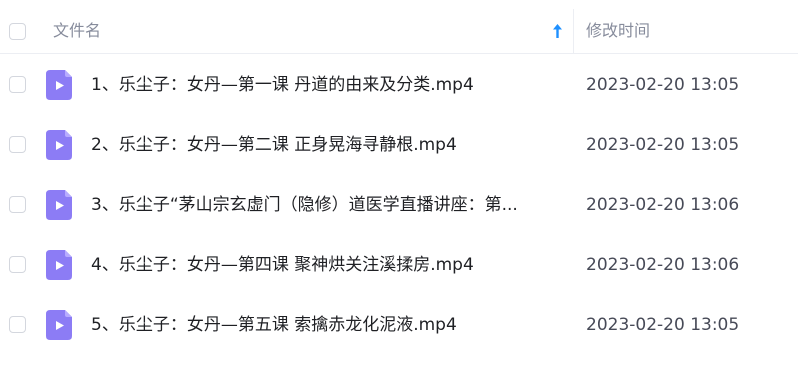  What do you see at coordinates (399, 31) in the screenshot?
I see `file-list-header: 文件名 修改时间` at bounding box center [399, 31].